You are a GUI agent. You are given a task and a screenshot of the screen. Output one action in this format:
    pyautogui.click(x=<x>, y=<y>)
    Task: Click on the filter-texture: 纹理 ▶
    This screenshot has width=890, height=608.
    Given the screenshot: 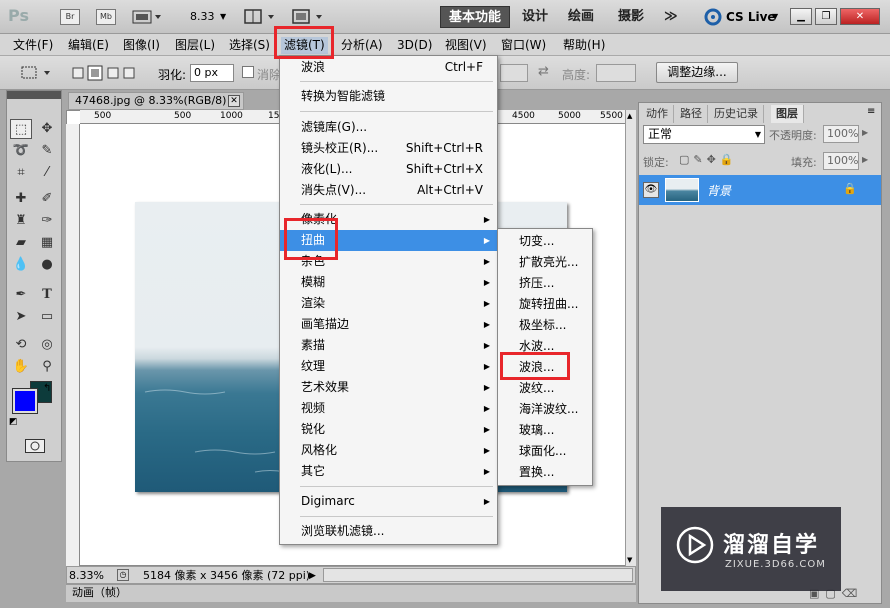 What is the action you would take?
    pyautogui.click(x=388, y=366)
    